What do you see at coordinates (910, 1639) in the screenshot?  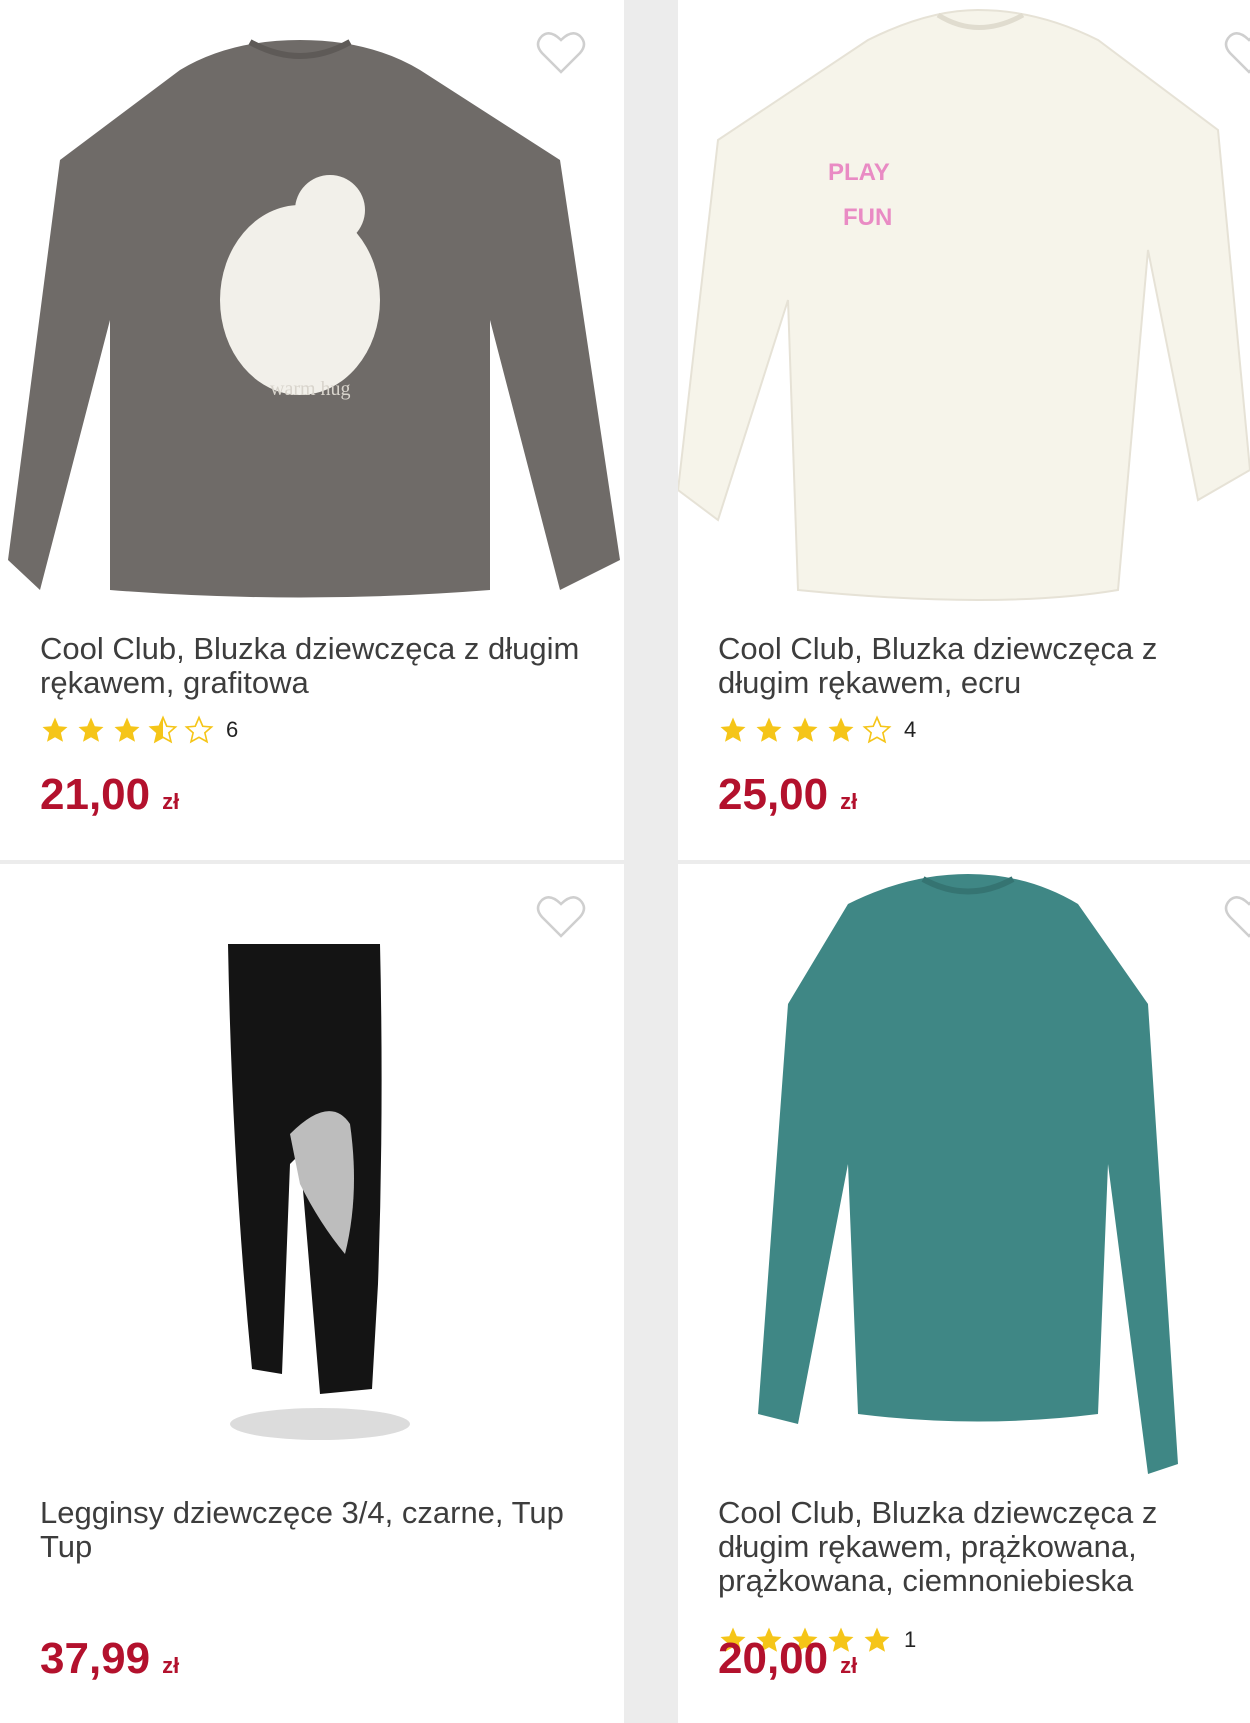 I see `rating-count: 1` at bounding box center [910, 1639].